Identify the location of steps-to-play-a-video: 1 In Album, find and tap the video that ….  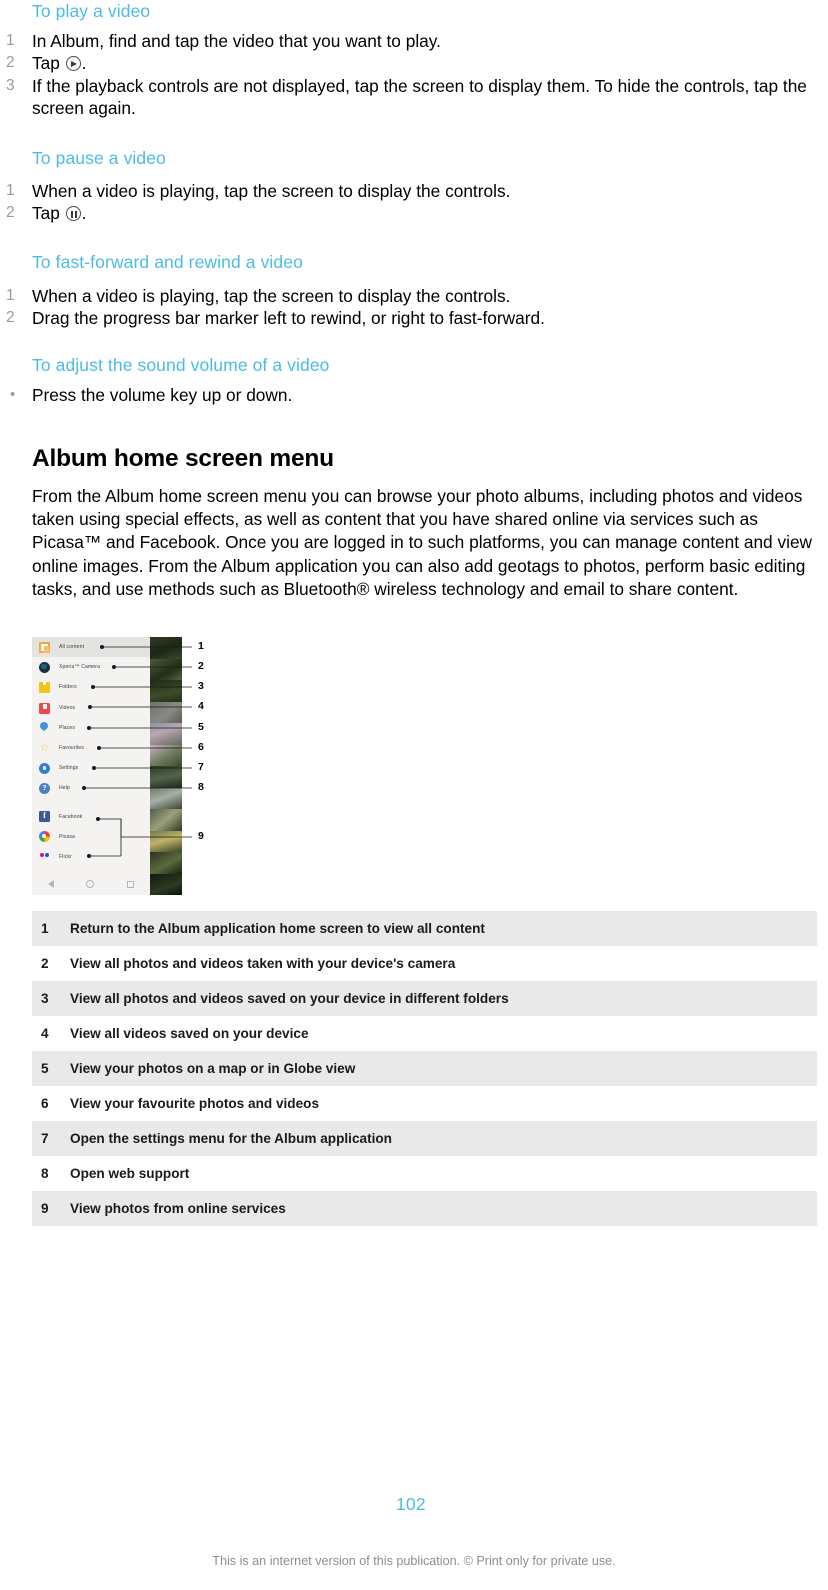
(414, 75).